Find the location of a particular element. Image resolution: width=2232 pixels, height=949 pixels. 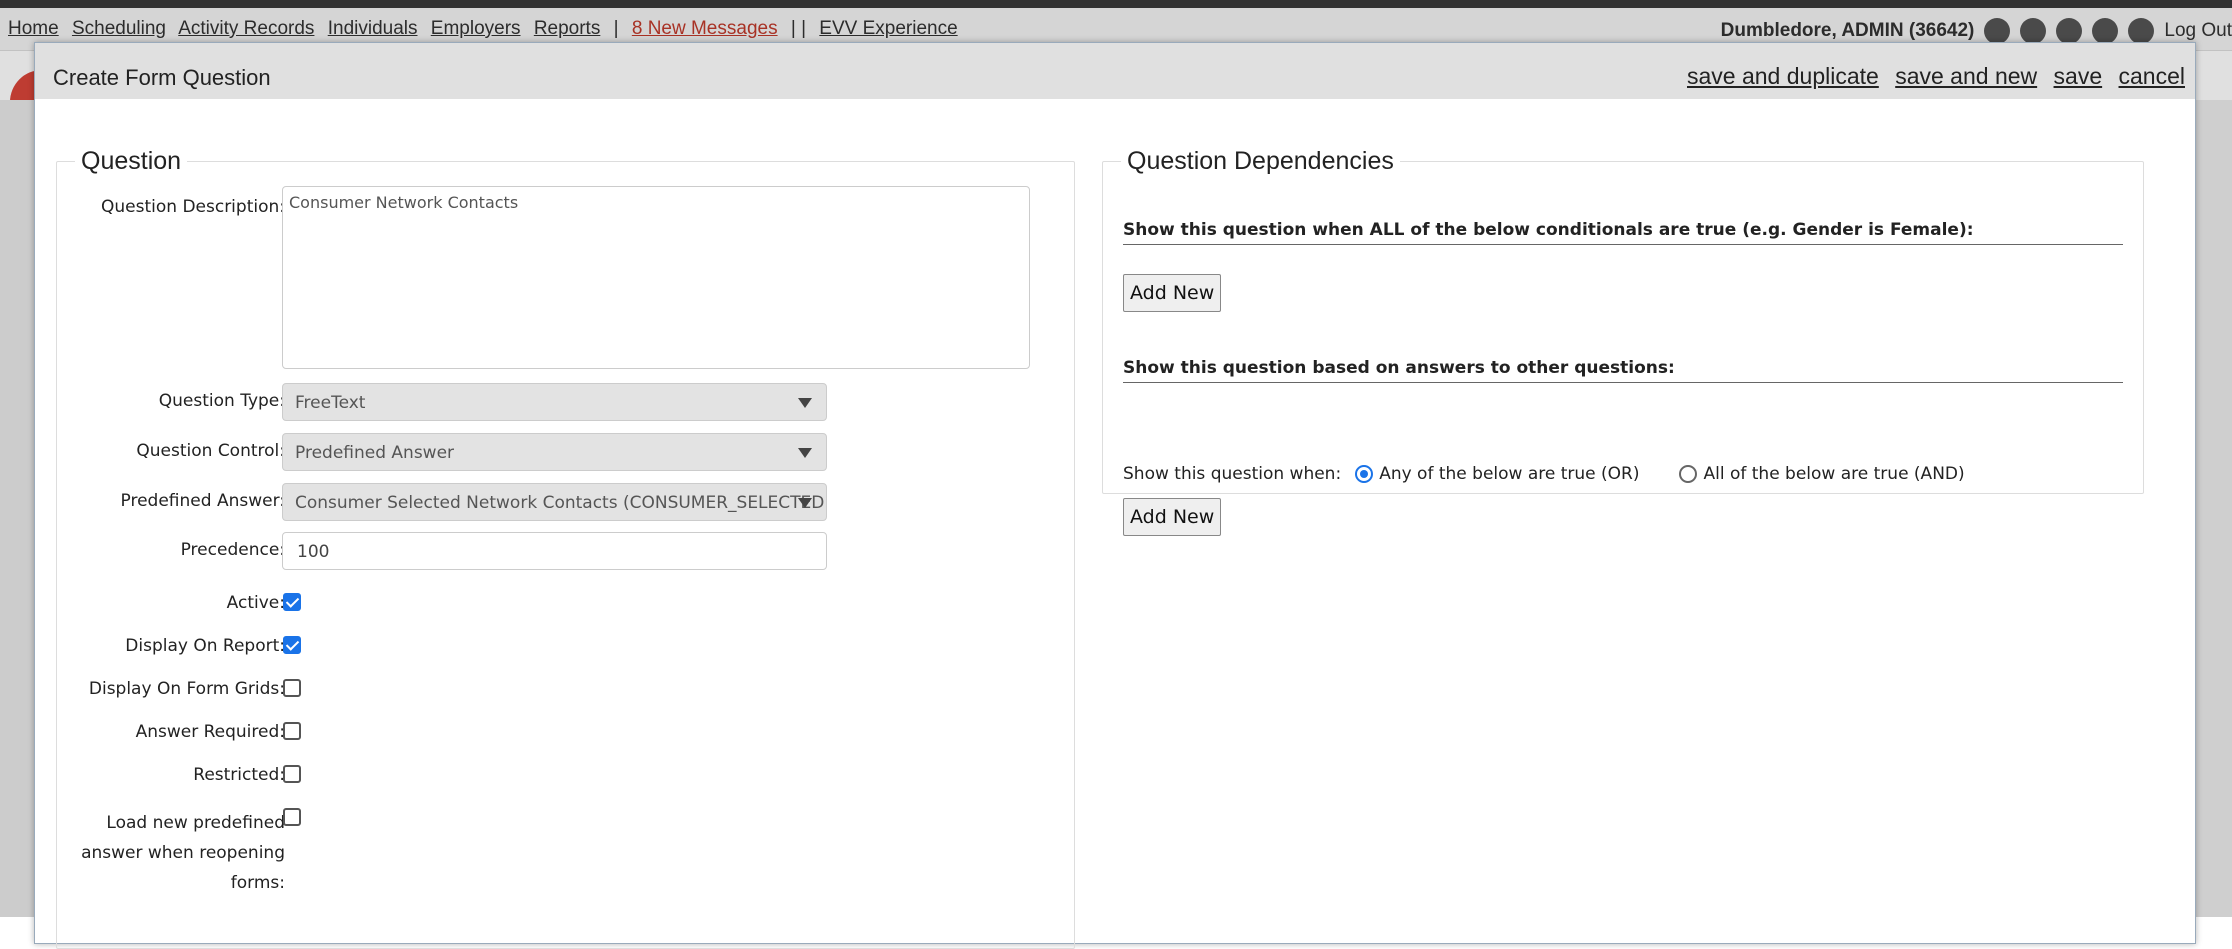

question-control-value: Predefined Answer is located at coordinates (375, 453).